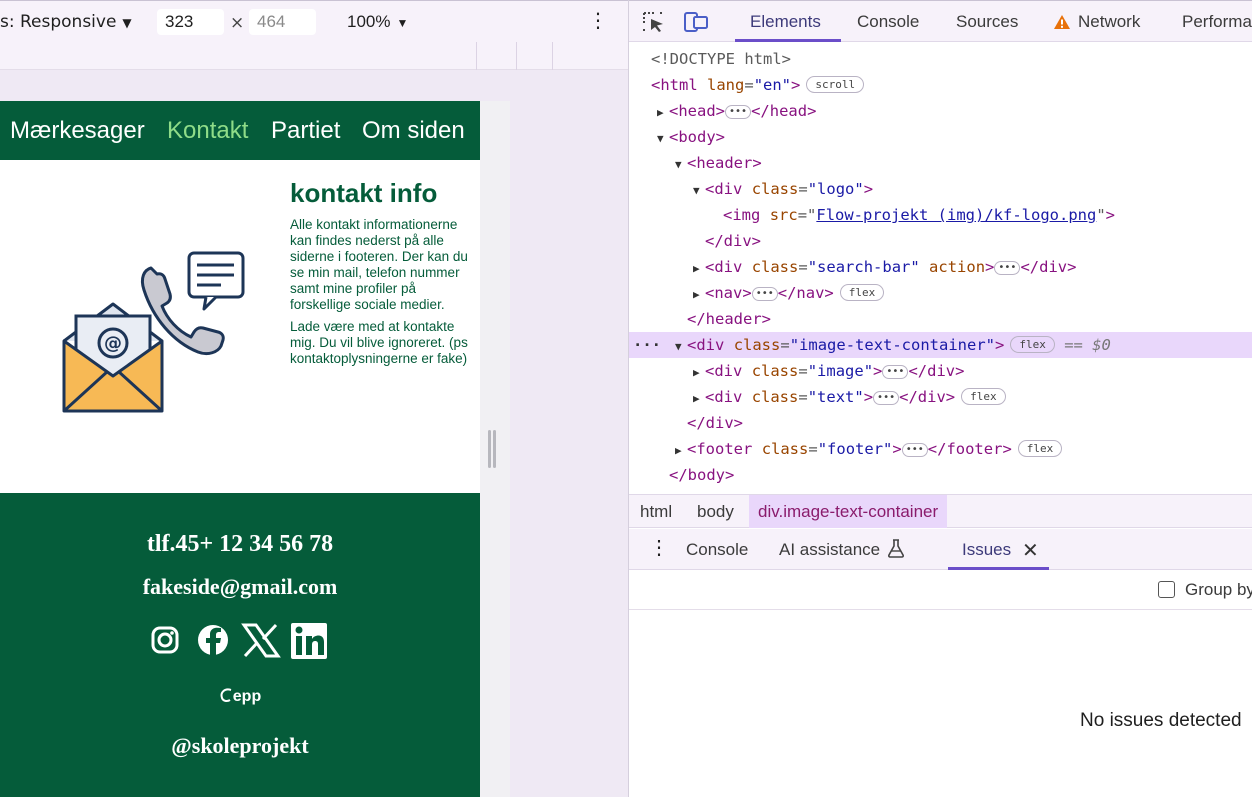 Image resolution: width=1252 pixels, height=797 pixels. I want to click on height-input: 464, so click(282, 22).